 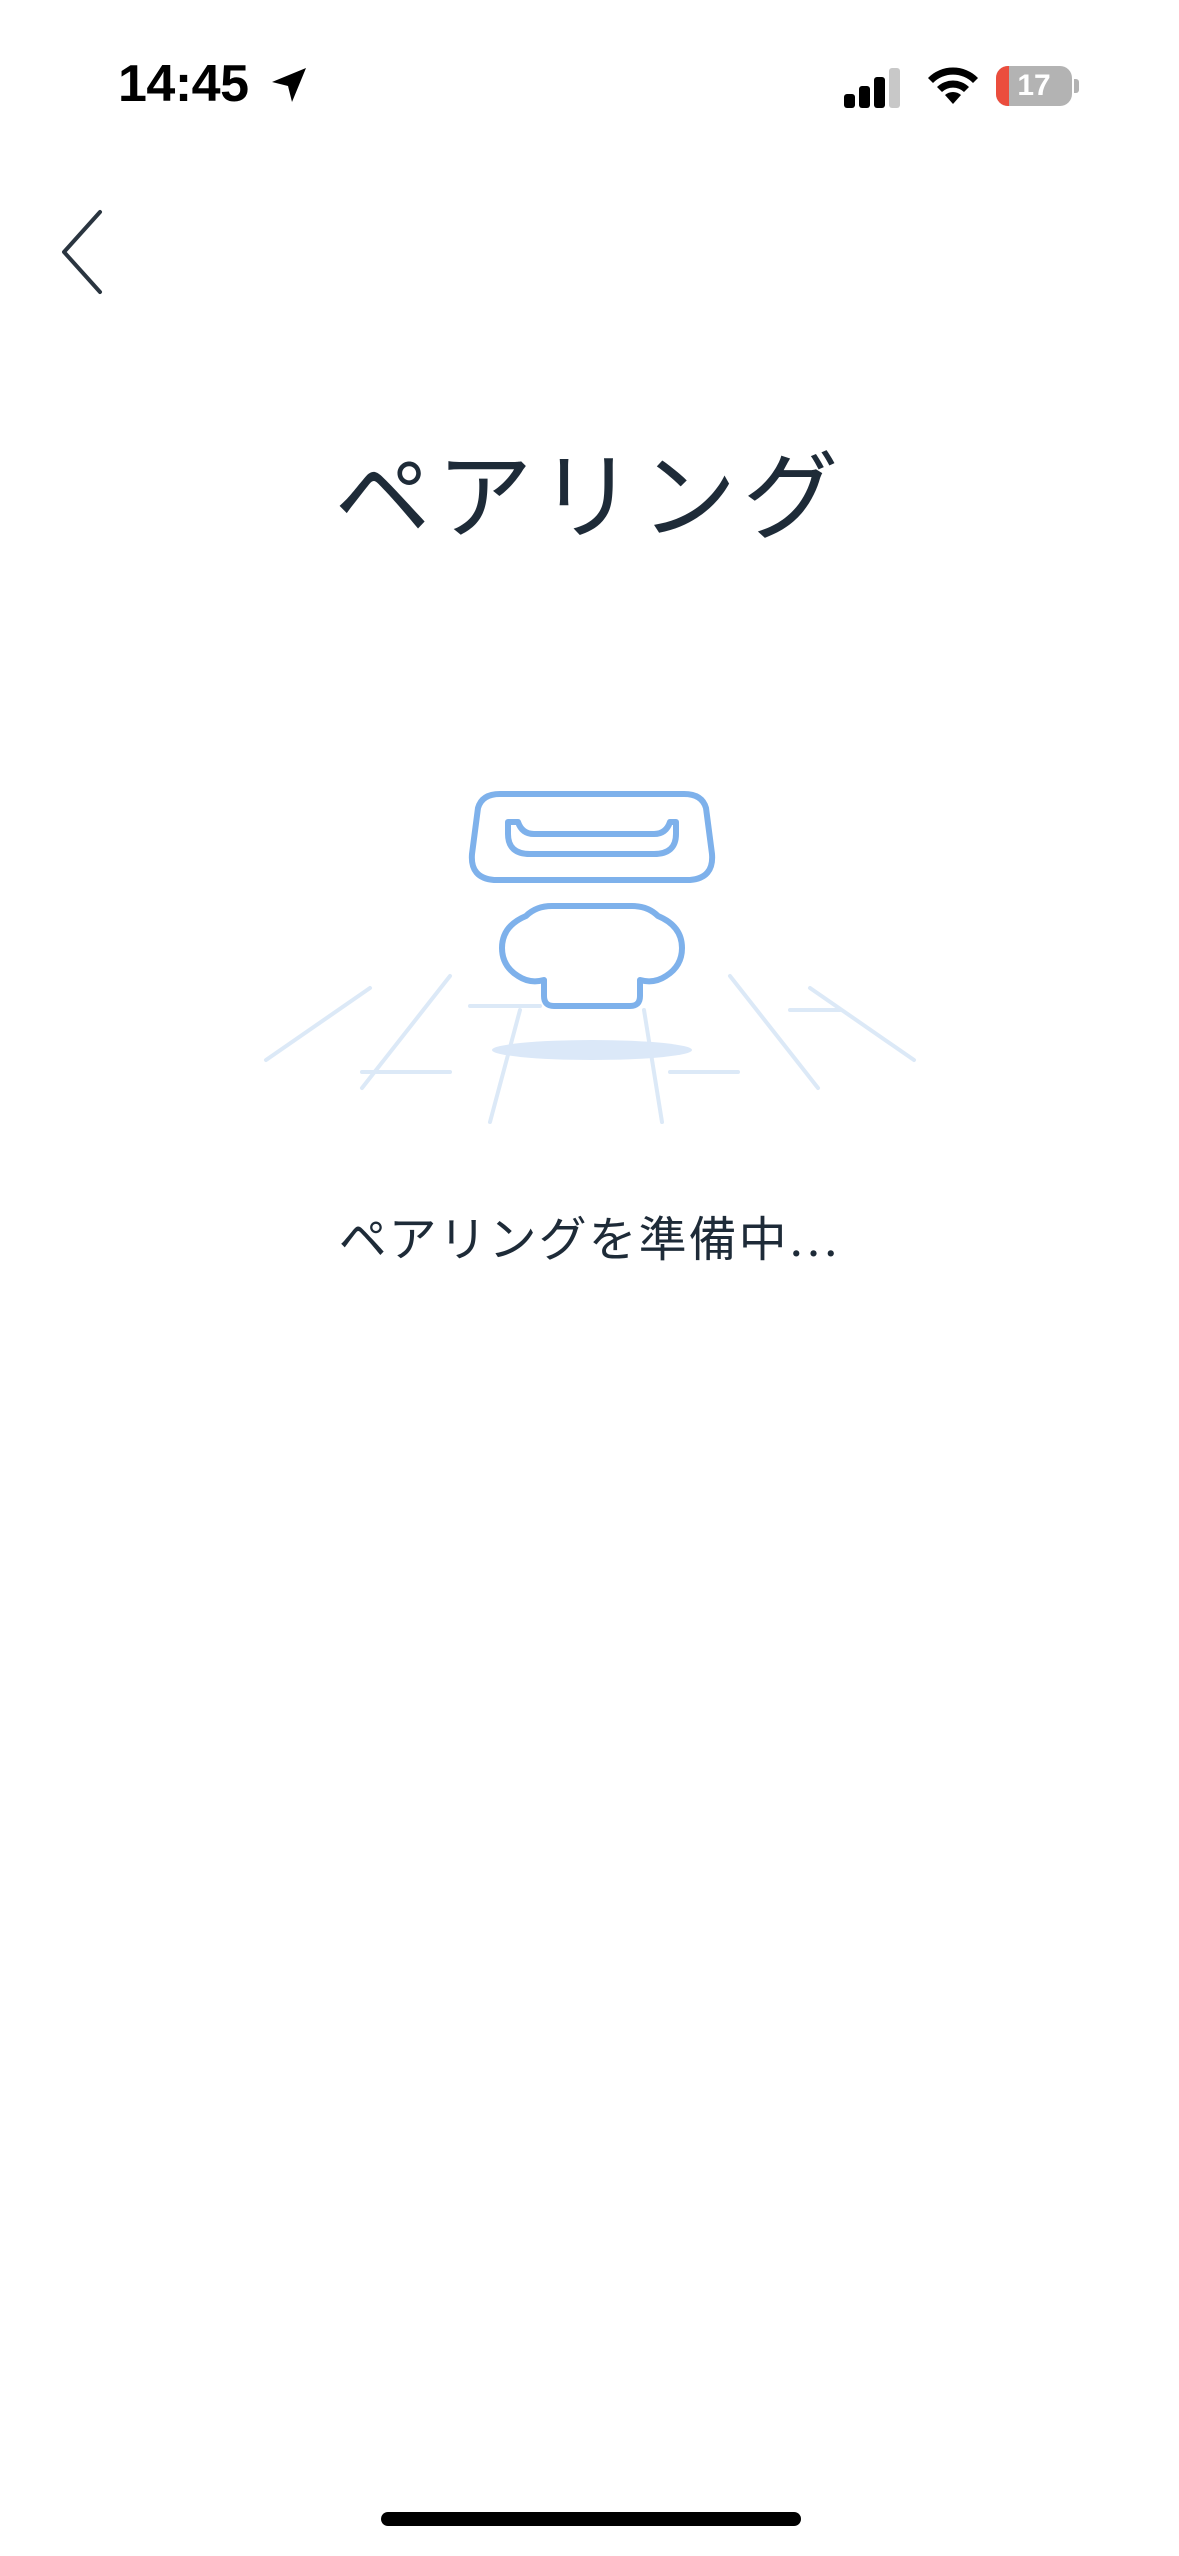 What do you see at coordinates (953, 85) in the screenshot?
I see `wifi-icon` at bounding box center [953, 85].